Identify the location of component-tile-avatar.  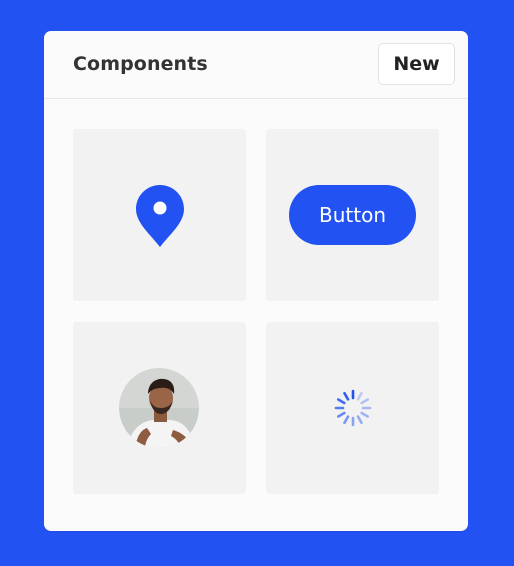
(159, 408).